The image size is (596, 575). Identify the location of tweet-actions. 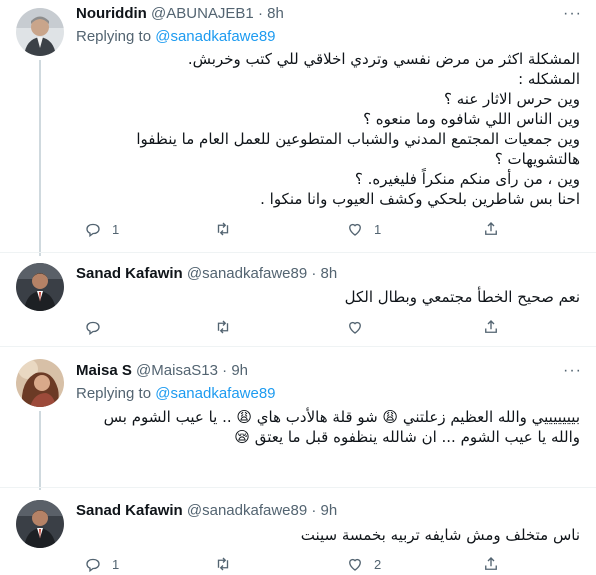
(296, 327).